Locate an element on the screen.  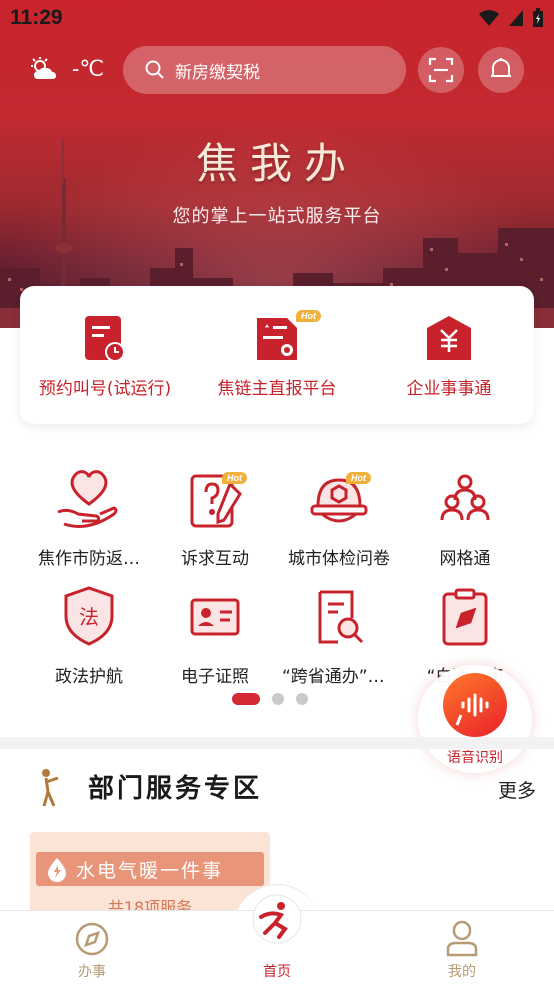
quick-item-label: 预约叫号(试运行) is located at coordinates (105, 389).